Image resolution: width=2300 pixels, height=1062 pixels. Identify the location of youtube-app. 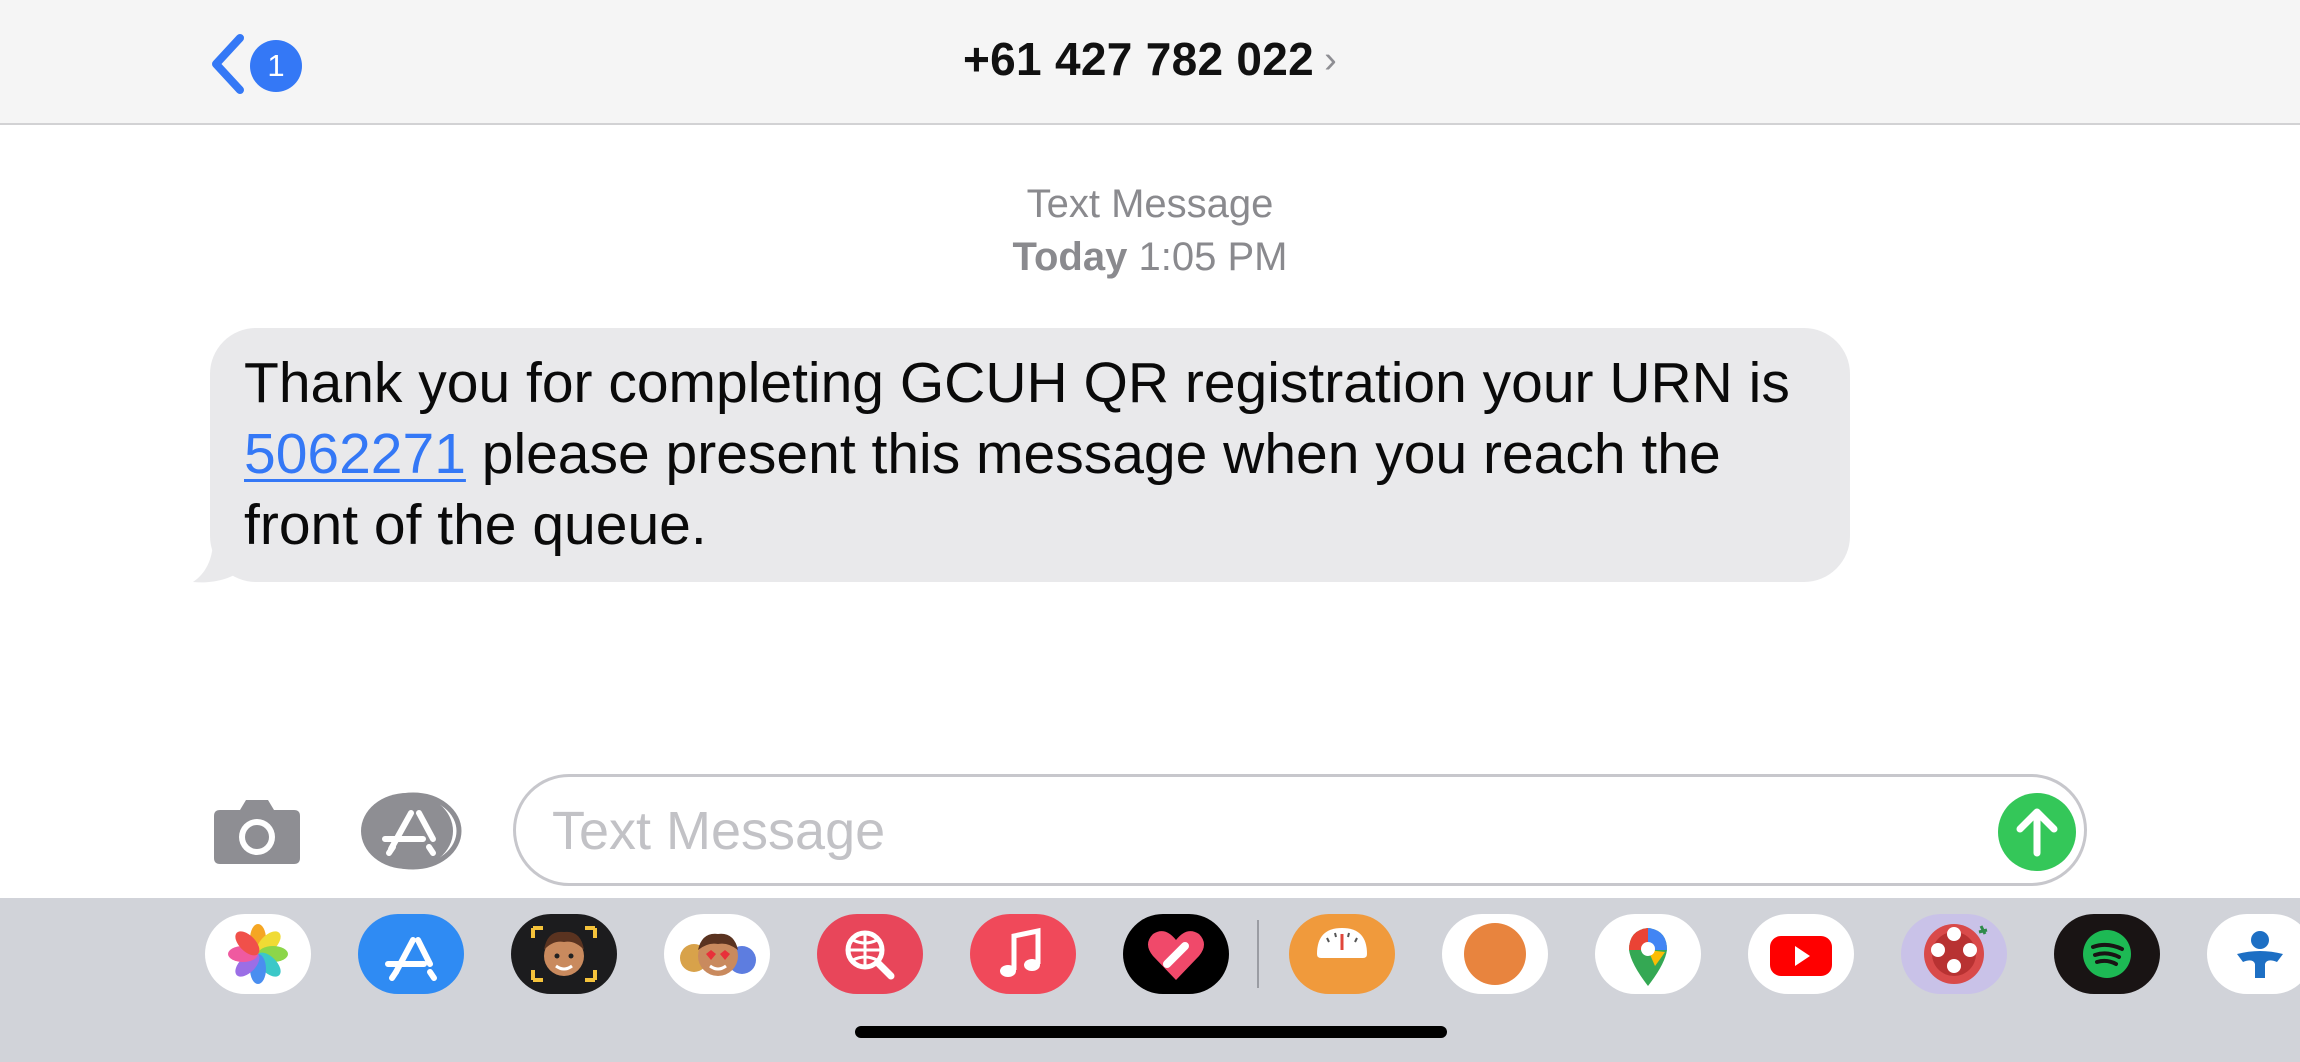
(1801, 954).